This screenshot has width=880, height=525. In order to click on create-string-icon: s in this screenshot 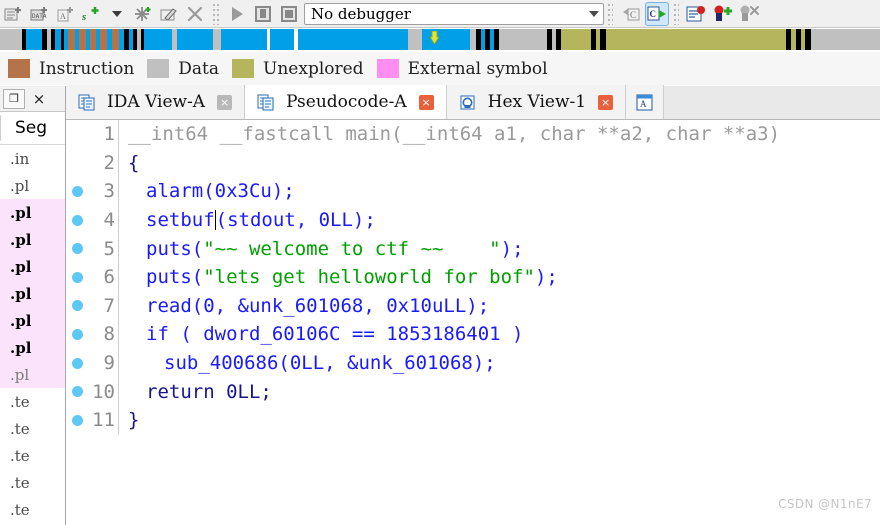, I will do `click(91, 14)`.